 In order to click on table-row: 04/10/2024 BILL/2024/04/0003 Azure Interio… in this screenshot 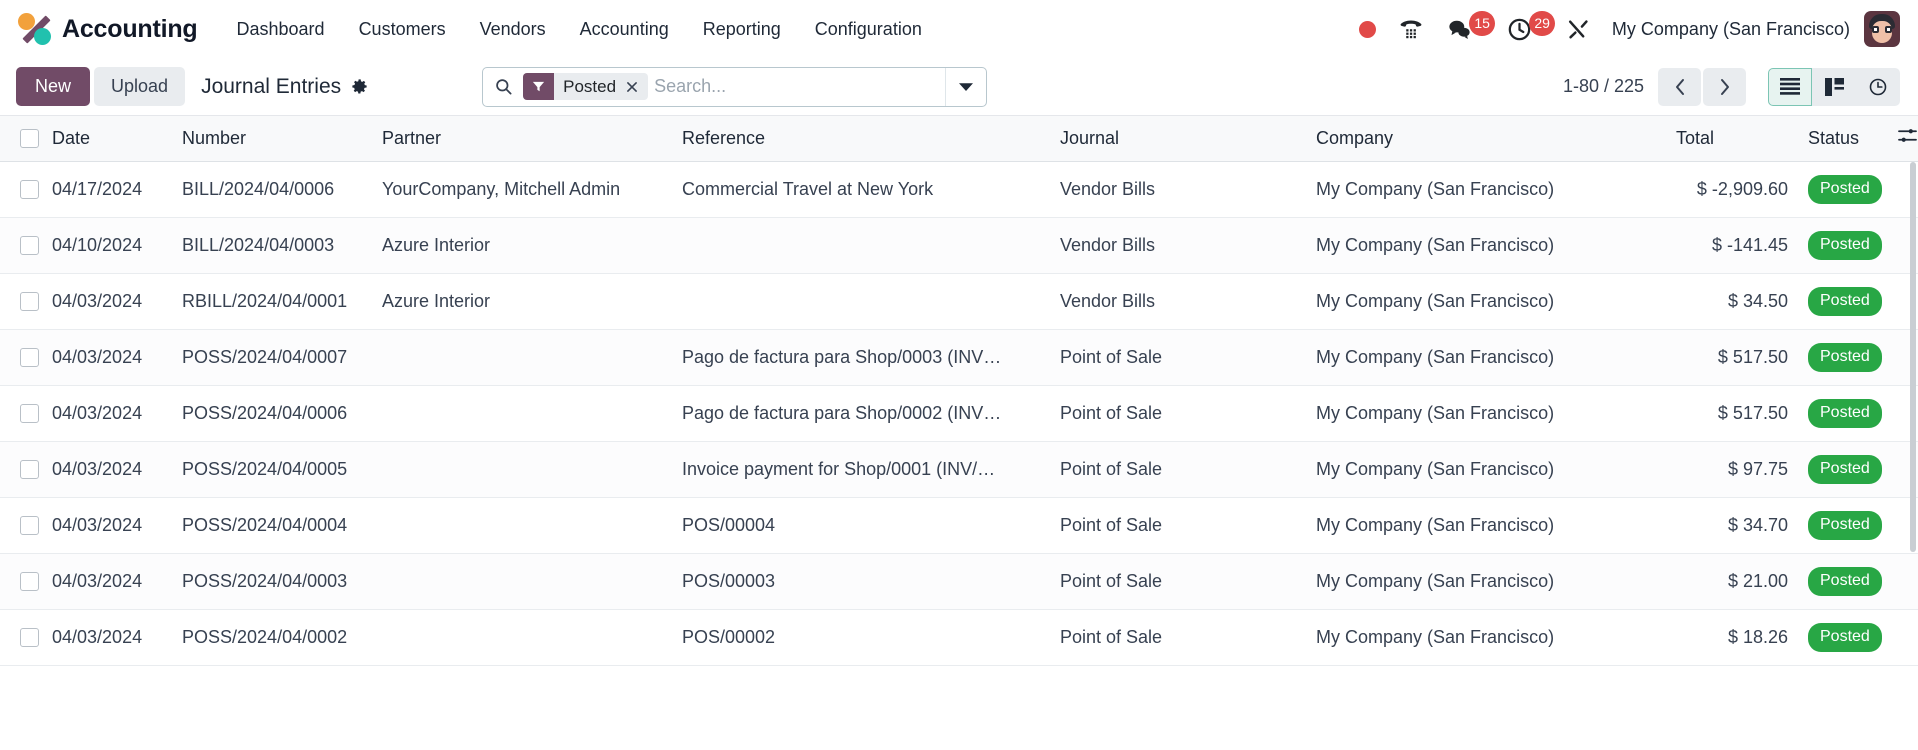, I will do `click(959, 245)`.